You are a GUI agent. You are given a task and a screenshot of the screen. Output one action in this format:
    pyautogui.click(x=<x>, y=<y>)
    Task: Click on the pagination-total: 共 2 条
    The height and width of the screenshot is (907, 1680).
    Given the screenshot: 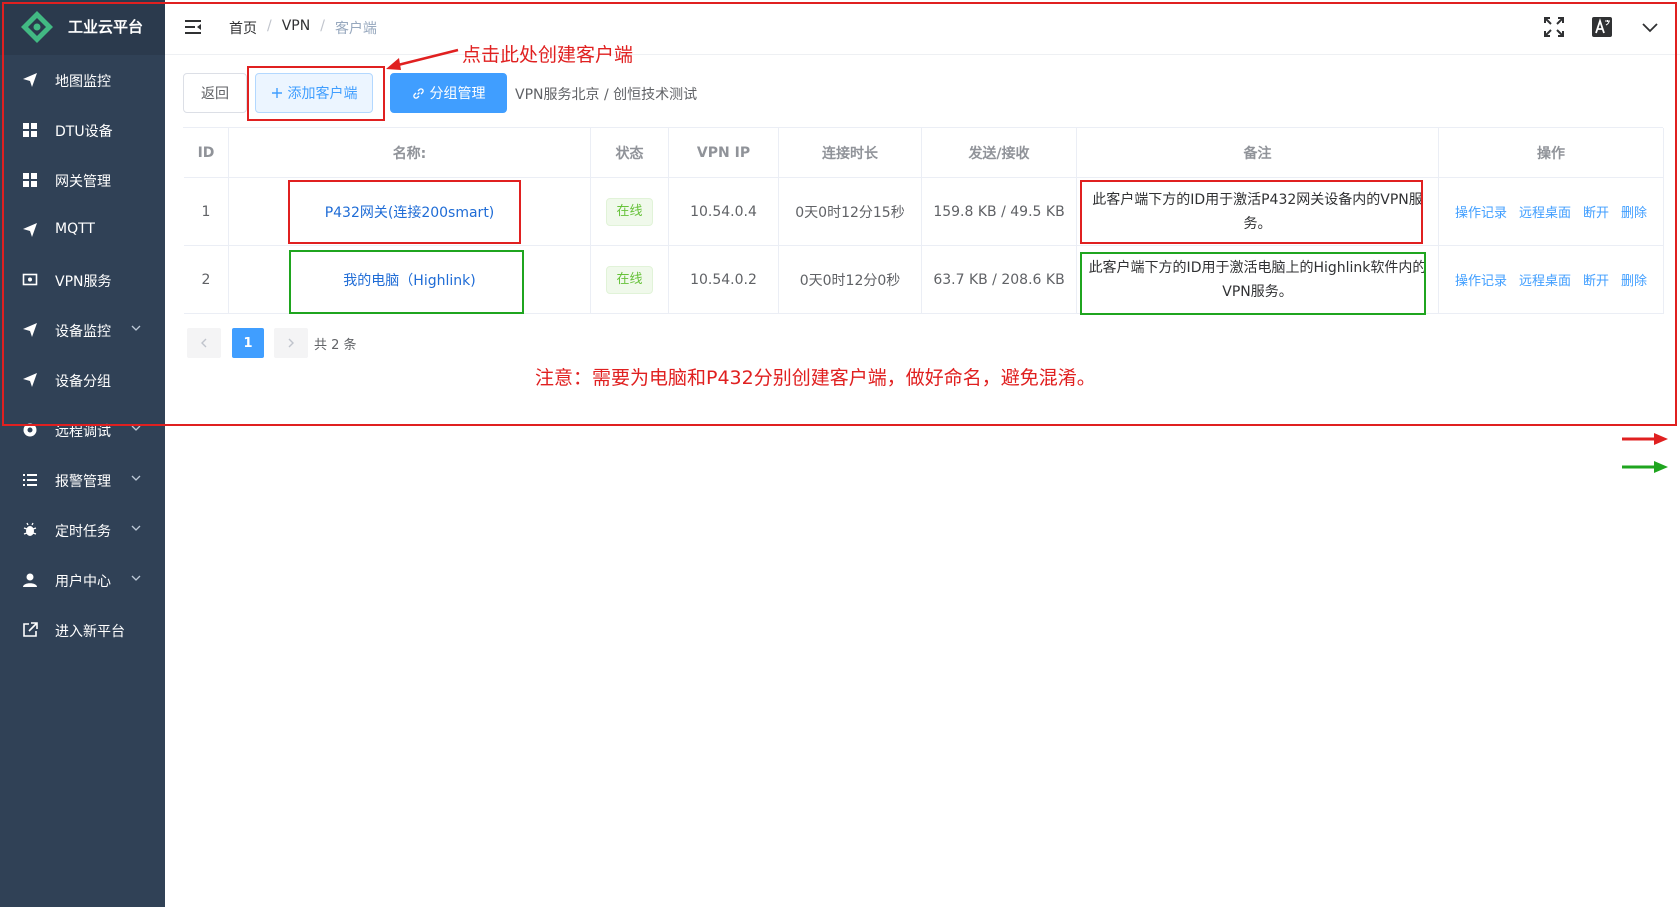 What is the action you would take?
    pyautogui.click(x=335, y=345)
    